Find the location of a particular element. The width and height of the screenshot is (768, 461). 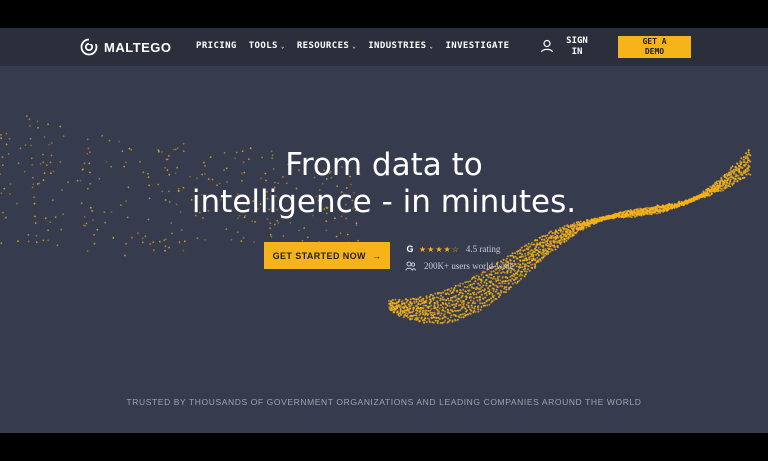

hero-title-line1: From data to is located at coordinates (384, 165).